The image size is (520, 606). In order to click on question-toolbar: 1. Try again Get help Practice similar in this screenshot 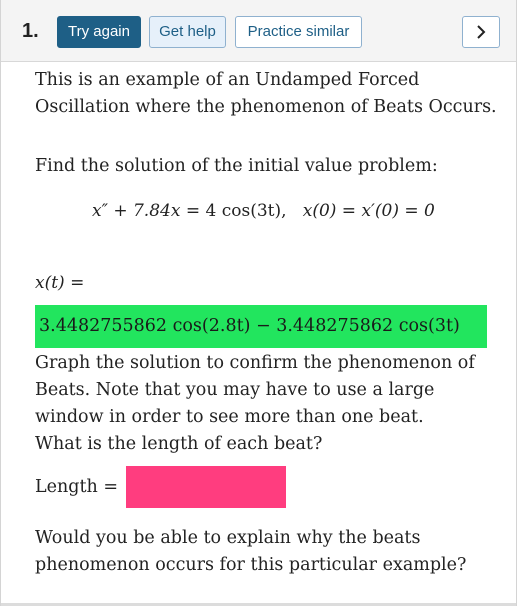, I will do `click(258, 31)`.